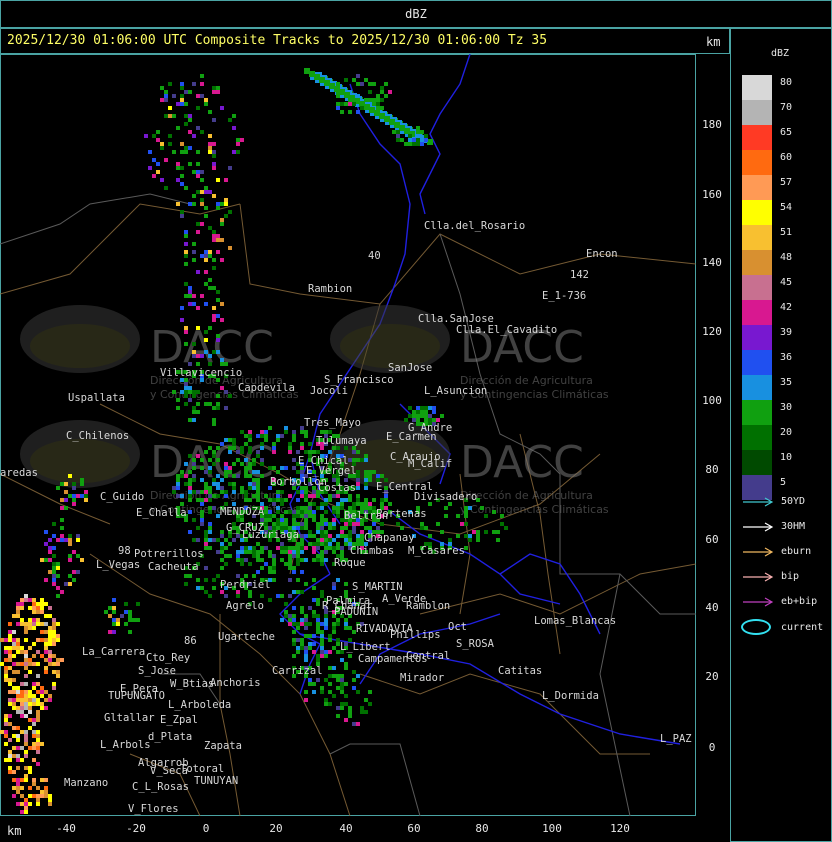 The image size is (832, 842). I want to click on place-label: 40, so click(374, 256).